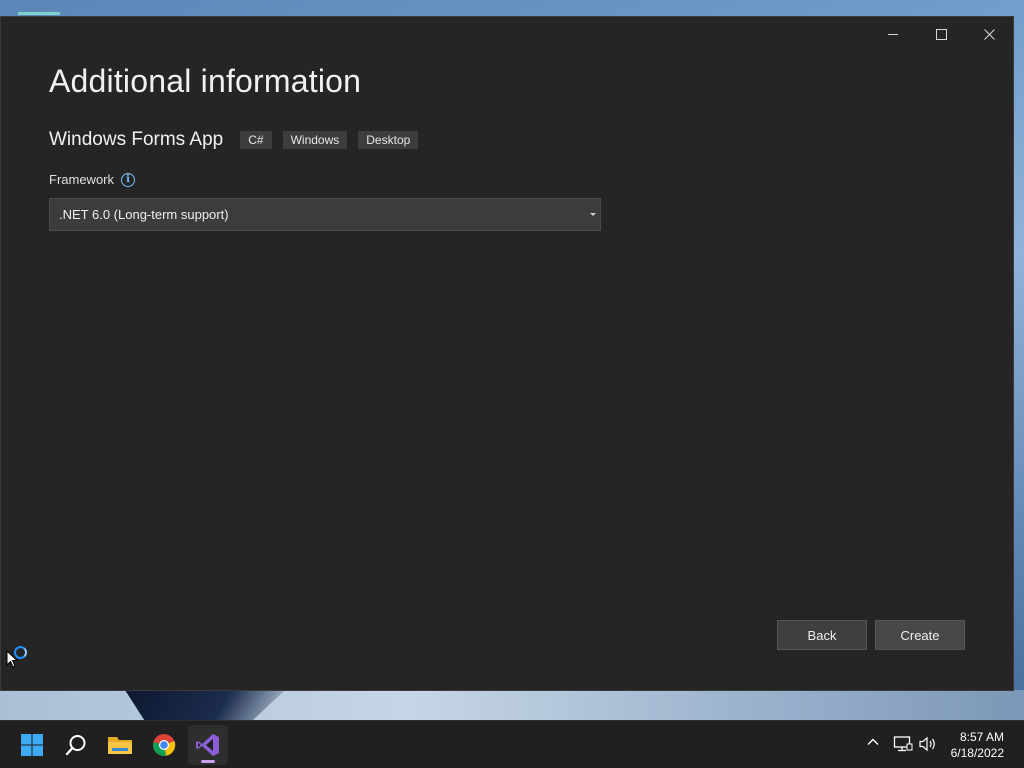  What do you see at coordinates (981, 737) in the screenshot?
I see `clock-time: 8:57 AM` at bounding box center [981, 737].